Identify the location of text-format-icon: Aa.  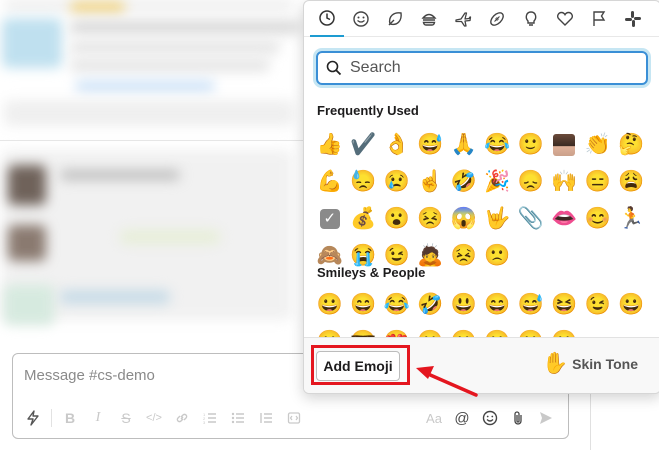
(434, 418).